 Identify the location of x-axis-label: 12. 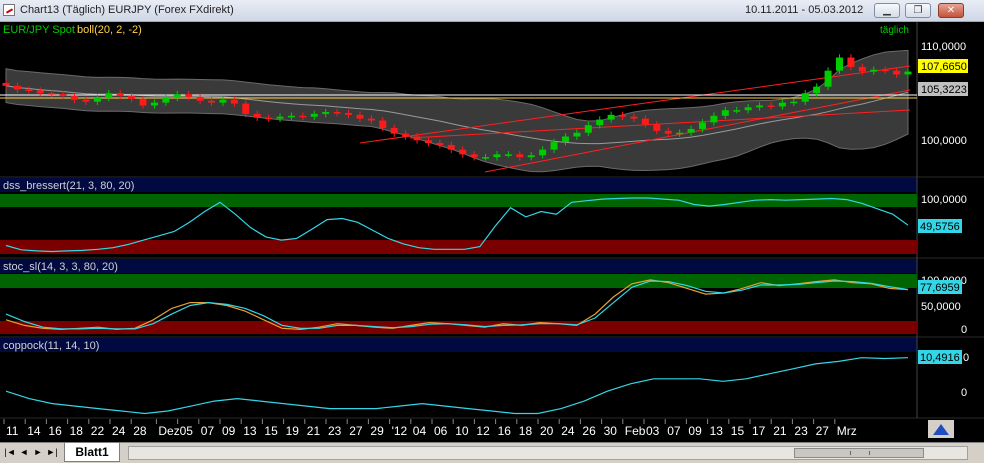
(483, 431).